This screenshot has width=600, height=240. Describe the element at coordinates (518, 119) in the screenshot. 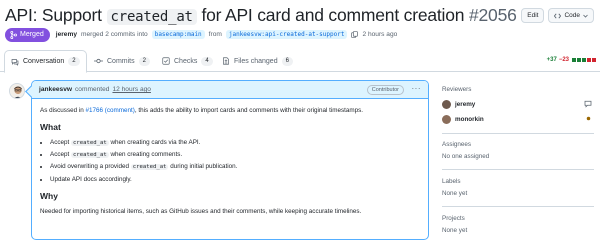

I see `reviewer-row: monorkin` at that location.